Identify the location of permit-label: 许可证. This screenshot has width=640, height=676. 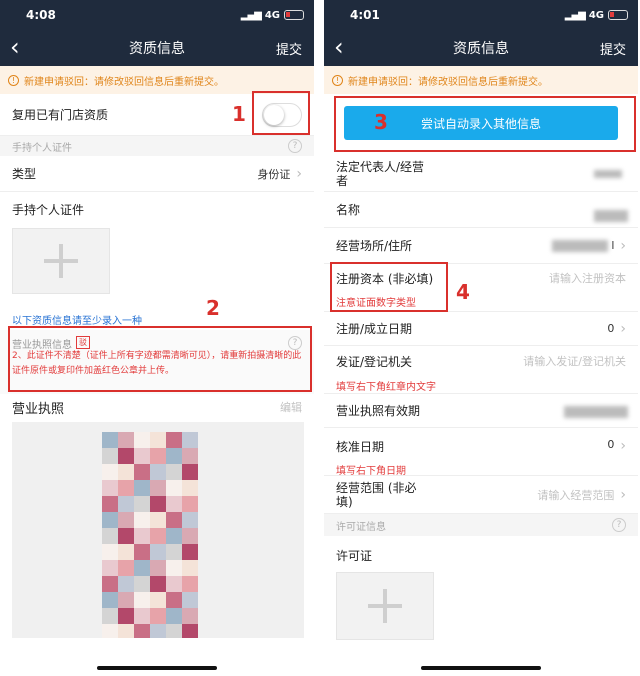
(354, 555).